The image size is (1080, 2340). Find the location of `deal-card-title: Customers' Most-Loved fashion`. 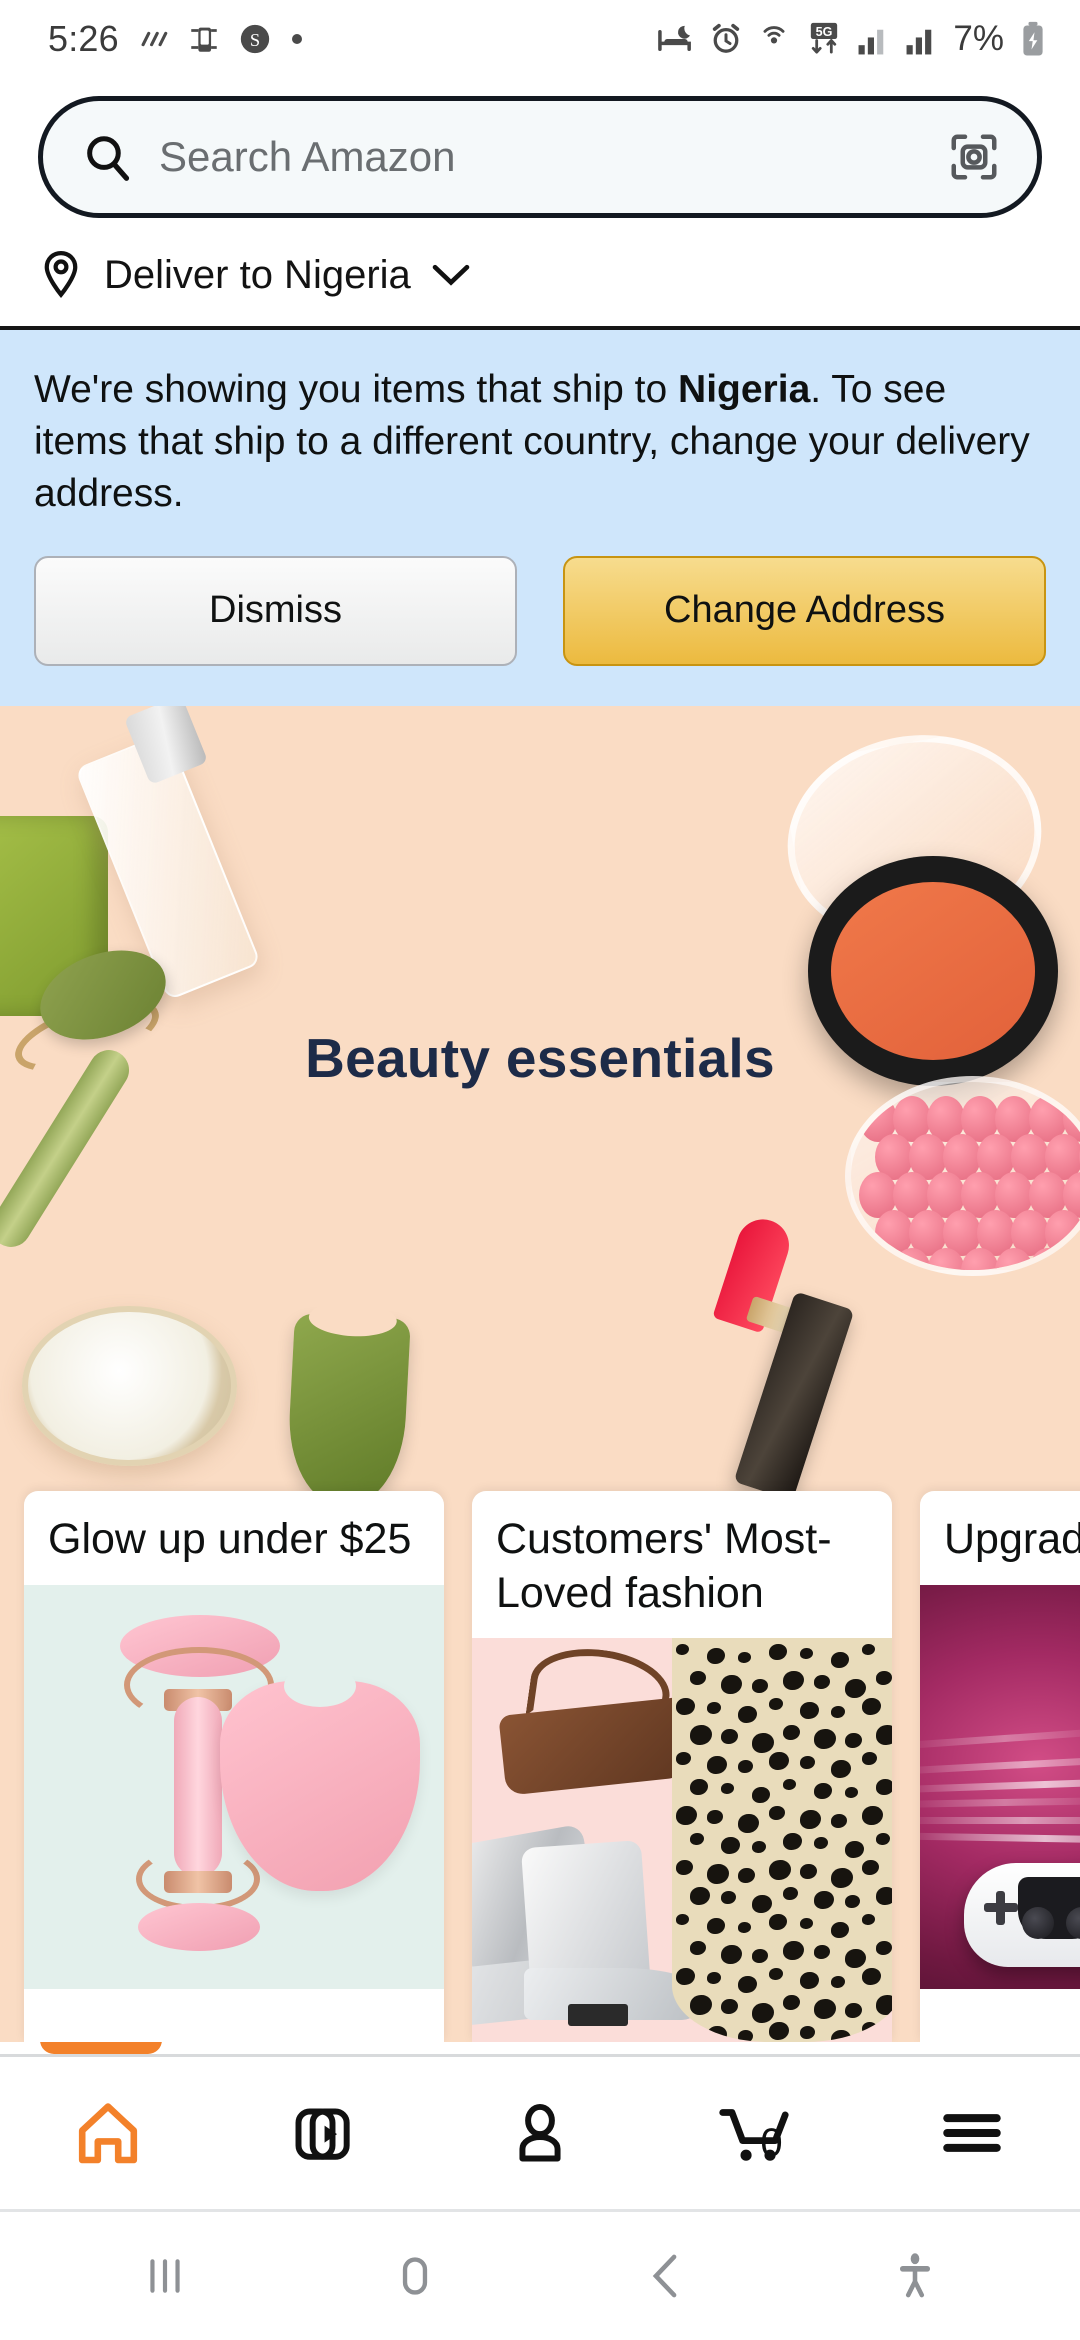

deal-card-title: Customers' Most-Loved fashion is located at coordinates (664, 1566).